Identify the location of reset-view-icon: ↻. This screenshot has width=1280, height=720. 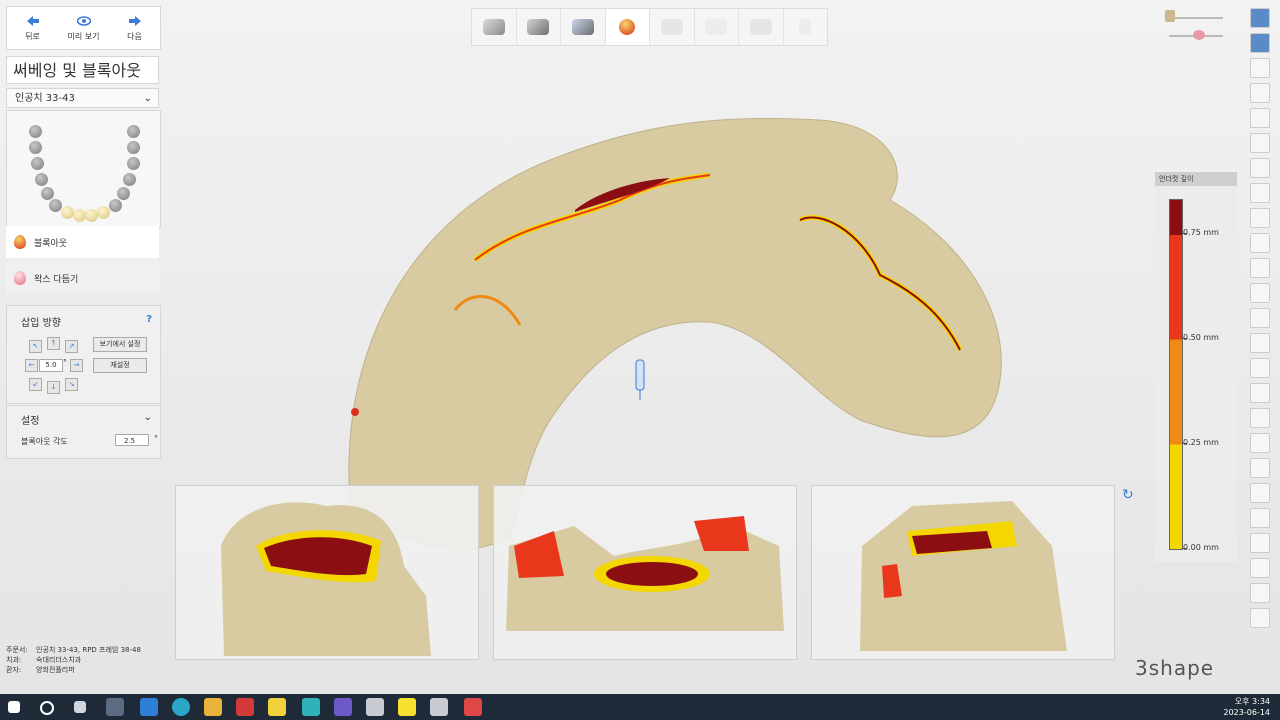
(1128, 495).